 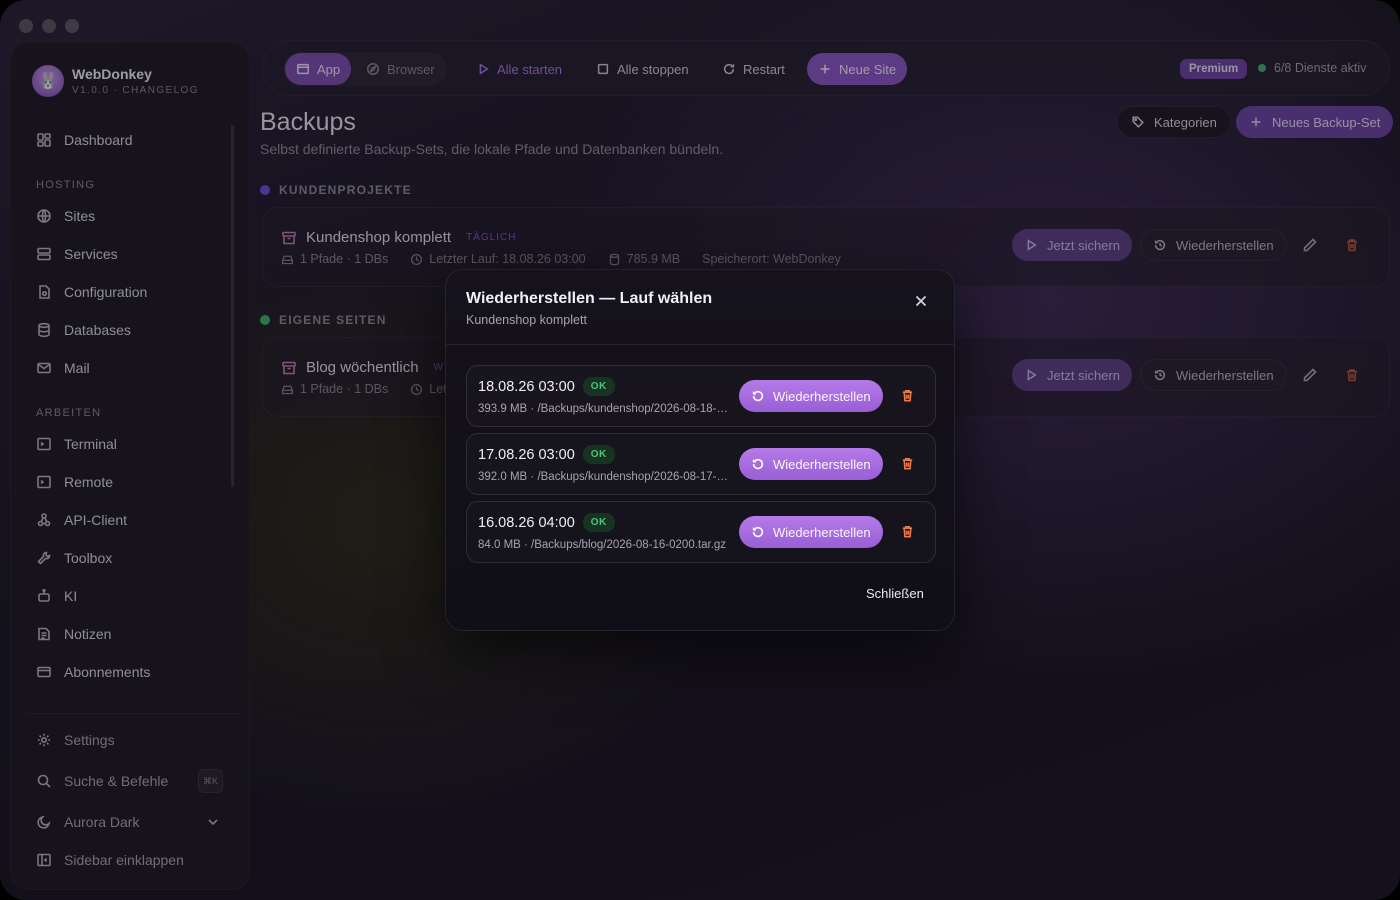 What do you see at coordinates (526, 454) in the screenshot?
I see `run-date: 17.08.26 03:00` at bounding box center [526, 454].